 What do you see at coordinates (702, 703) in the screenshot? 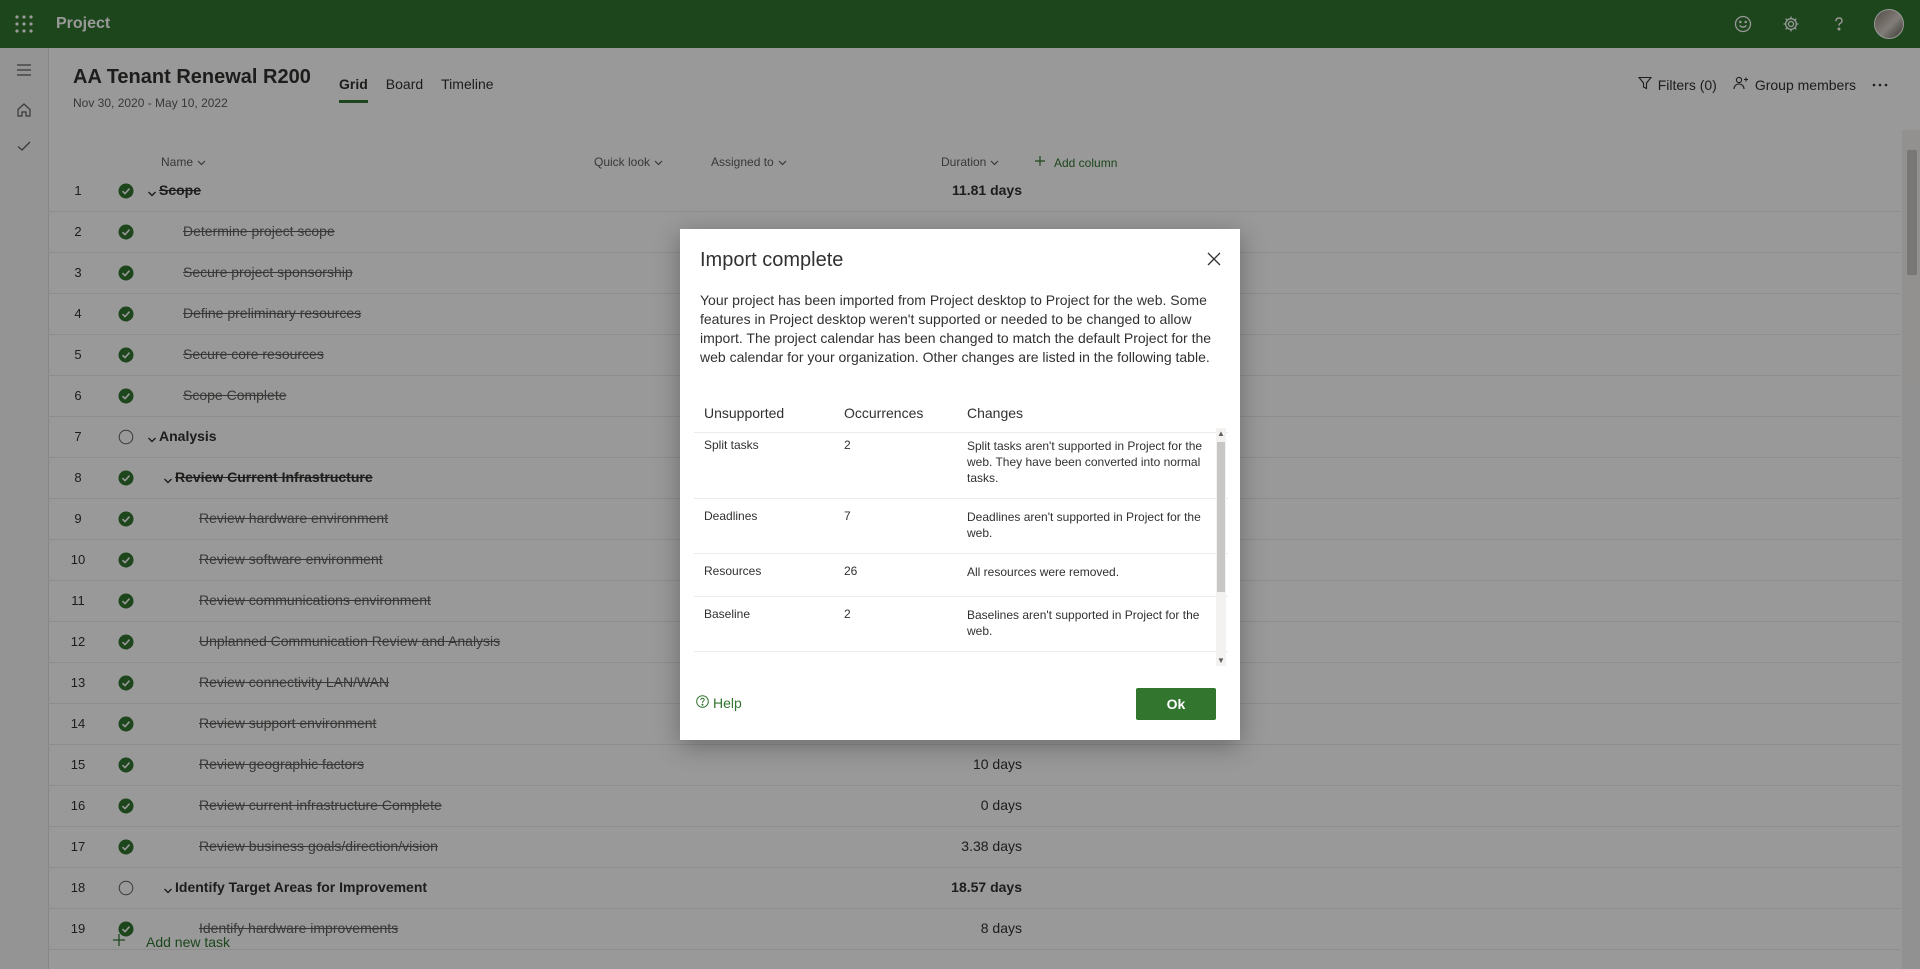
I see `help-circle-icon` at bounding box center [702, 703].